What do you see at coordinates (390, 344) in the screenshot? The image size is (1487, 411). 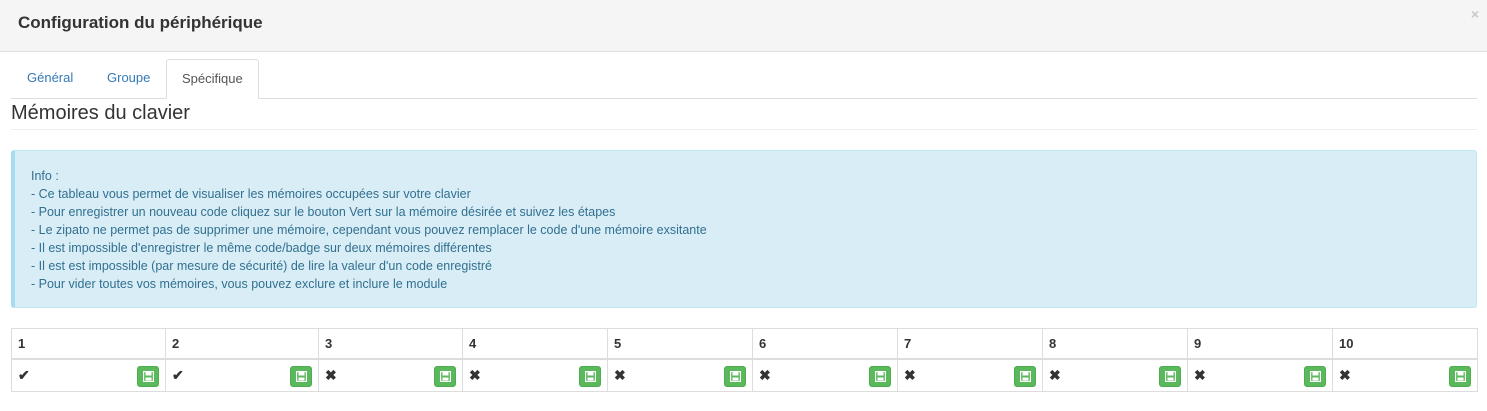 I see `memory-header: 3` at bounding box center [390, 344].